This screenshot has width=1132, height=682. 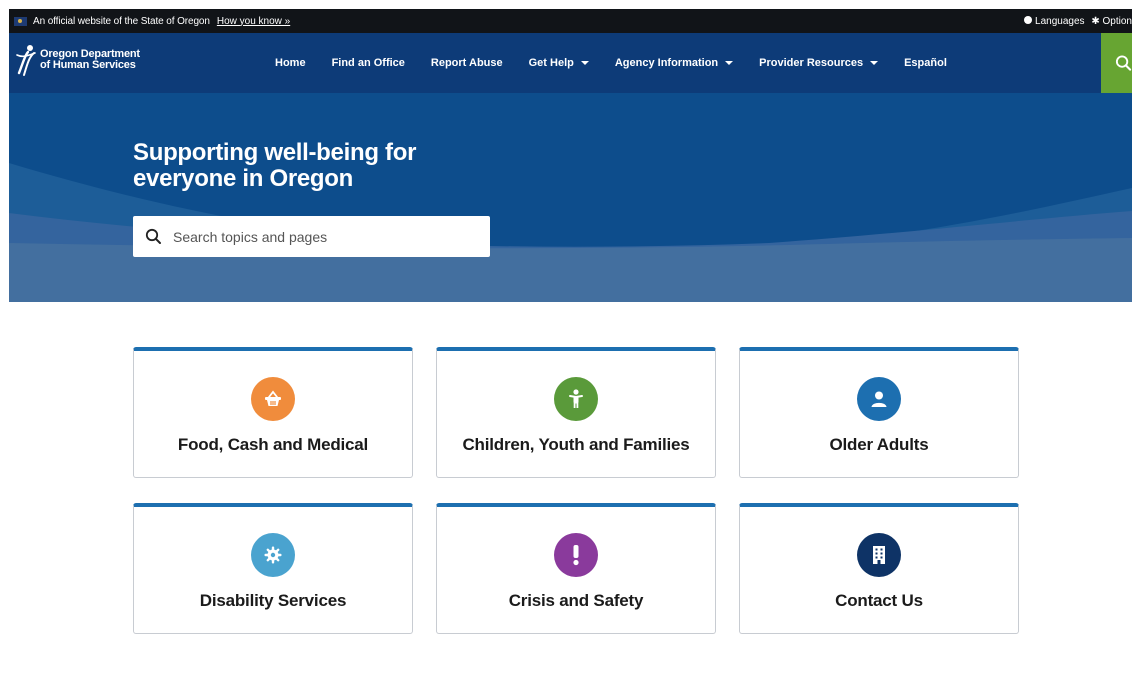 What do you see at coordinates (253, 21) in the screenshot?
I see `how-you-know-link: How you know »` at bounding box center [253, 21].